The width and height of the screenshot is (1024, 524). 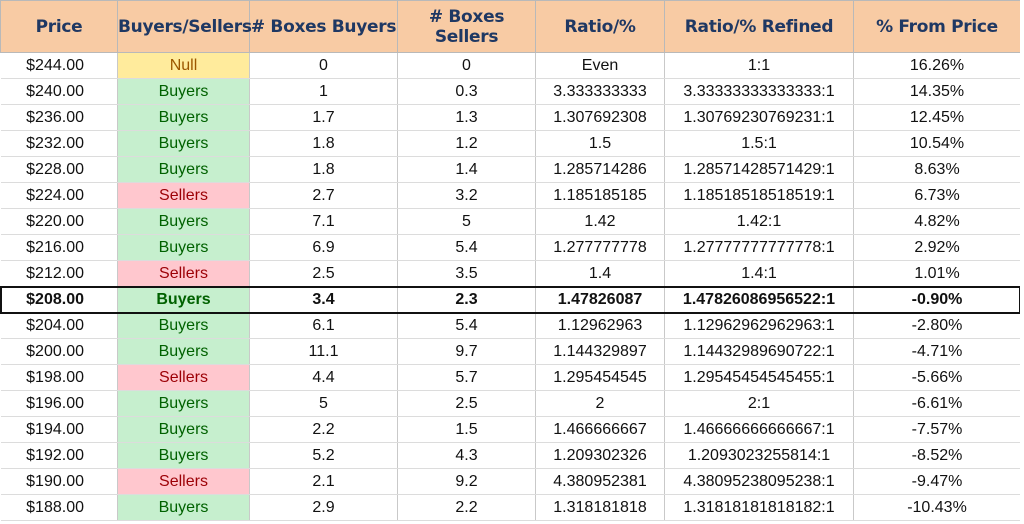 I want to click on cell-boxes-buyers: 2.2, so click(x=323, y=429).